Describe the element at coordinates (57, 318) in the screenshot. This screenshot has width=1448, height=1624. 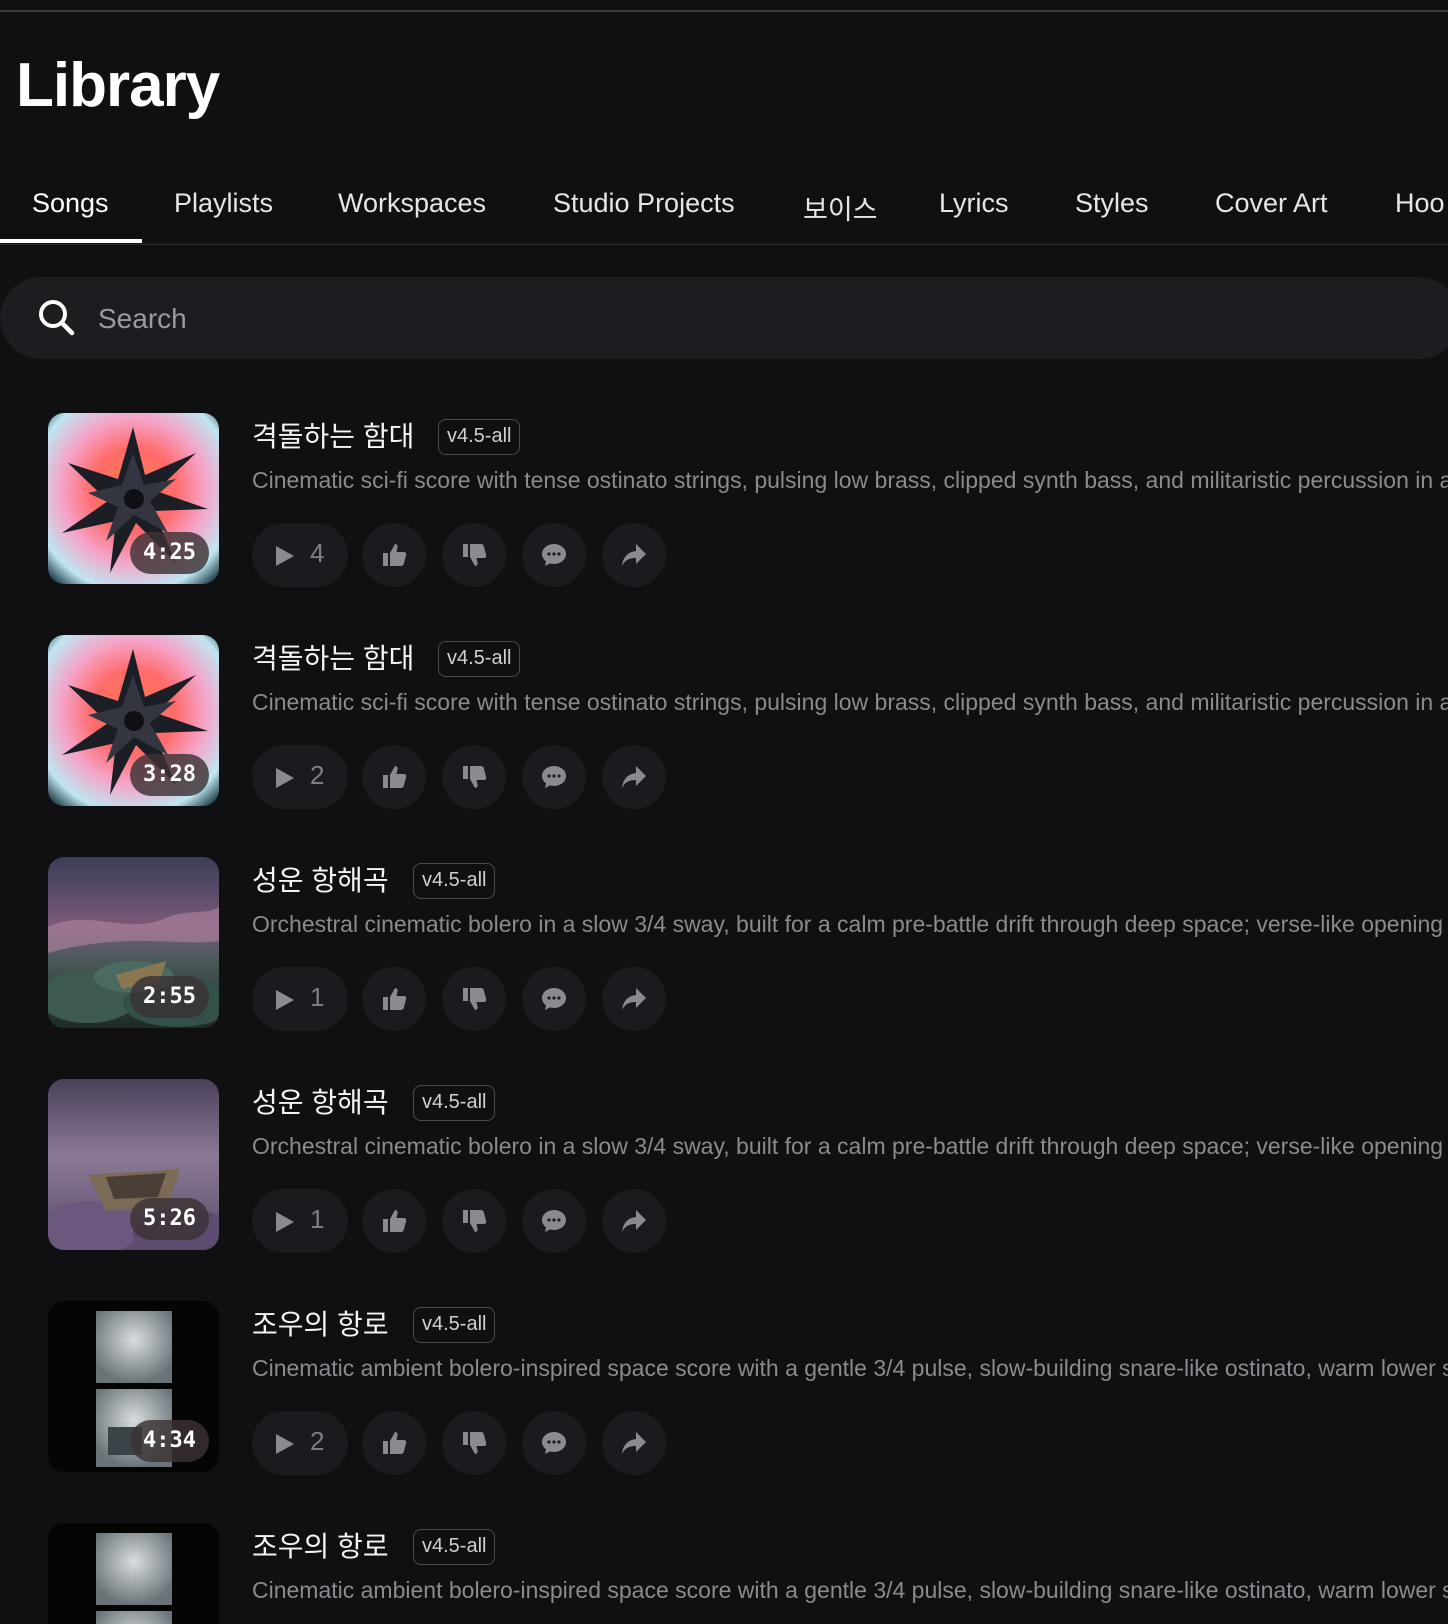
I see `search-icon` at that location.